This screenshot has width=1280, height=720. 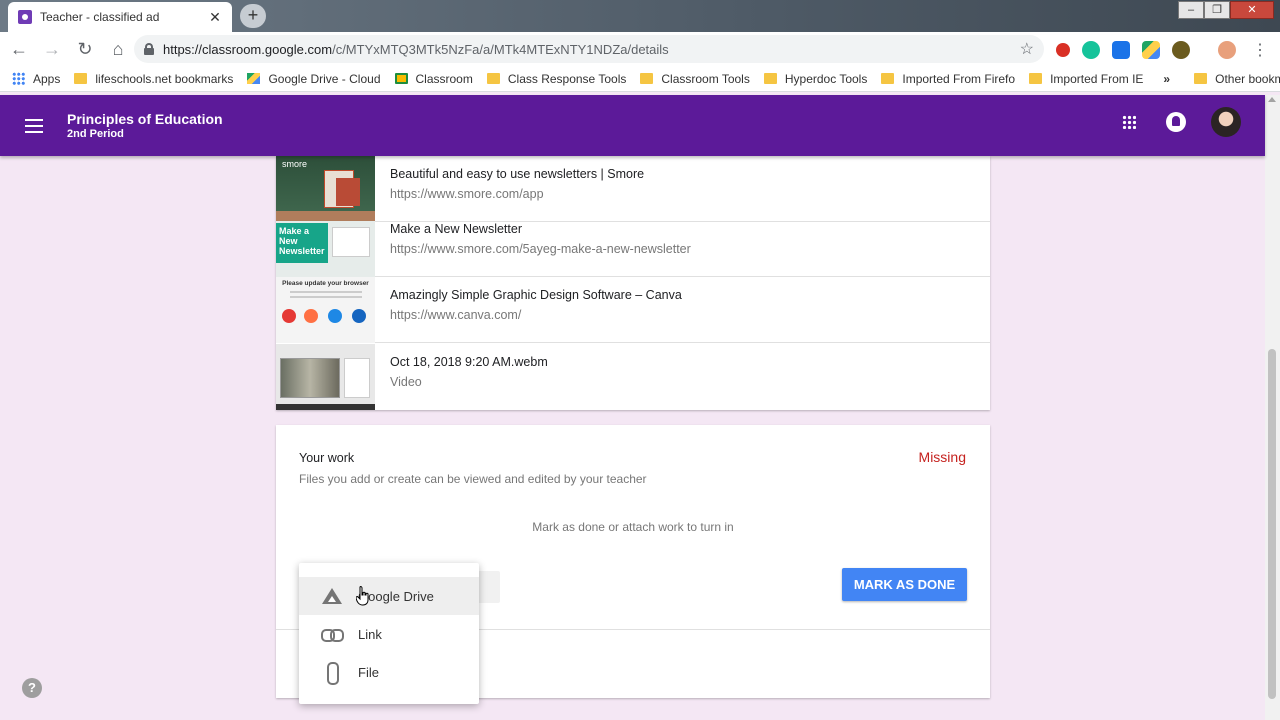 I want to click on add-work-menu: Google Drive Link File, so click(x=389, y=633).